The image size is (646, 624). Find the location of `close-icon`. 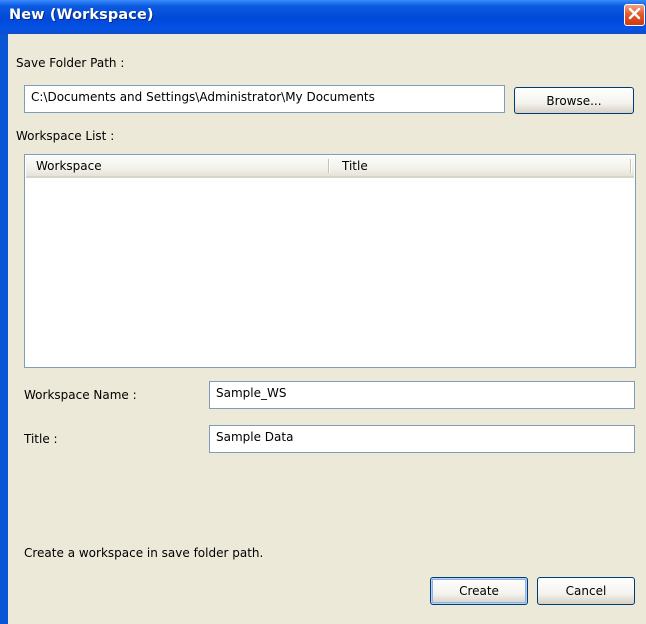

close-icon is located at coordinates (634, 15).